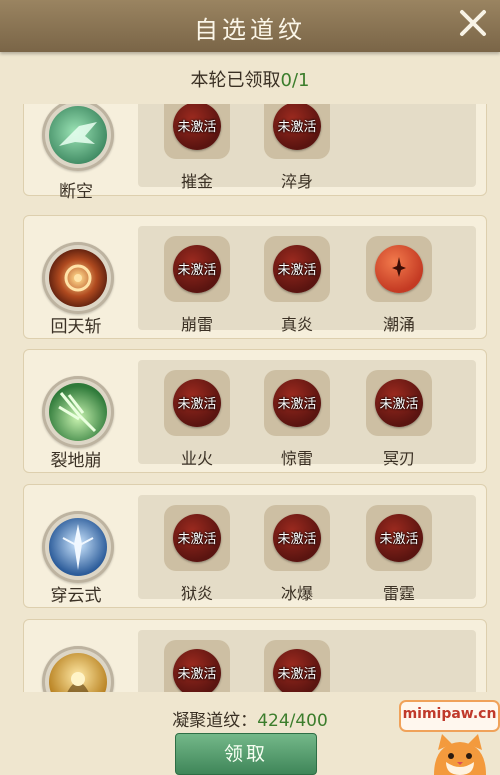 The image size is (500, 775). I want to click on dao-slots: 未激活 业火 未激活 惊雷 未激活 冥刃, so click(307, 414).